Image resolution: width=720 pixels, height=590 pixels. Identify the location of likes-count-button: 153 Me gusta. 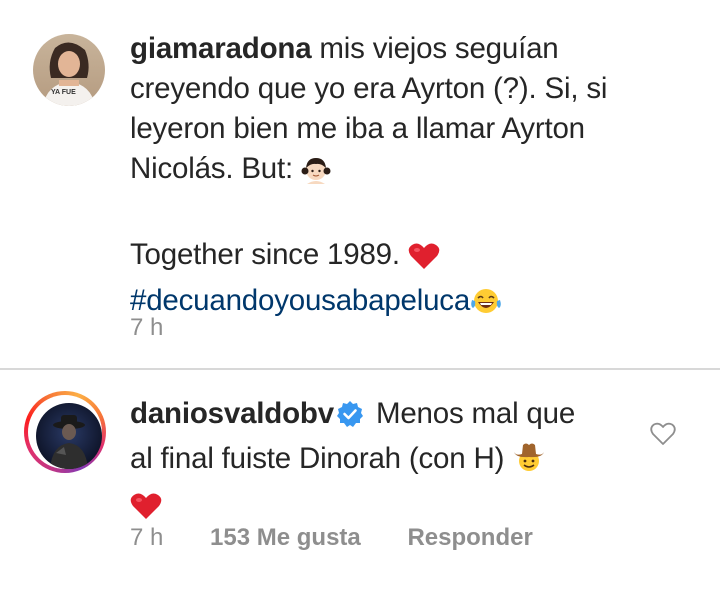
(285, 538).